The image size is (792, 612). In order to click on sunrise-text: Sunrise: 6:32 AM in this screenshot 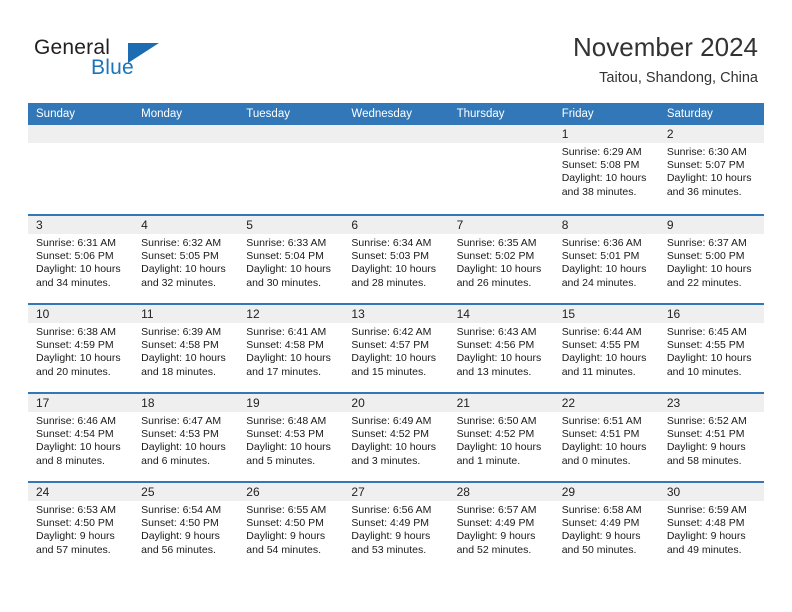, I will do `click(181, 243)`.